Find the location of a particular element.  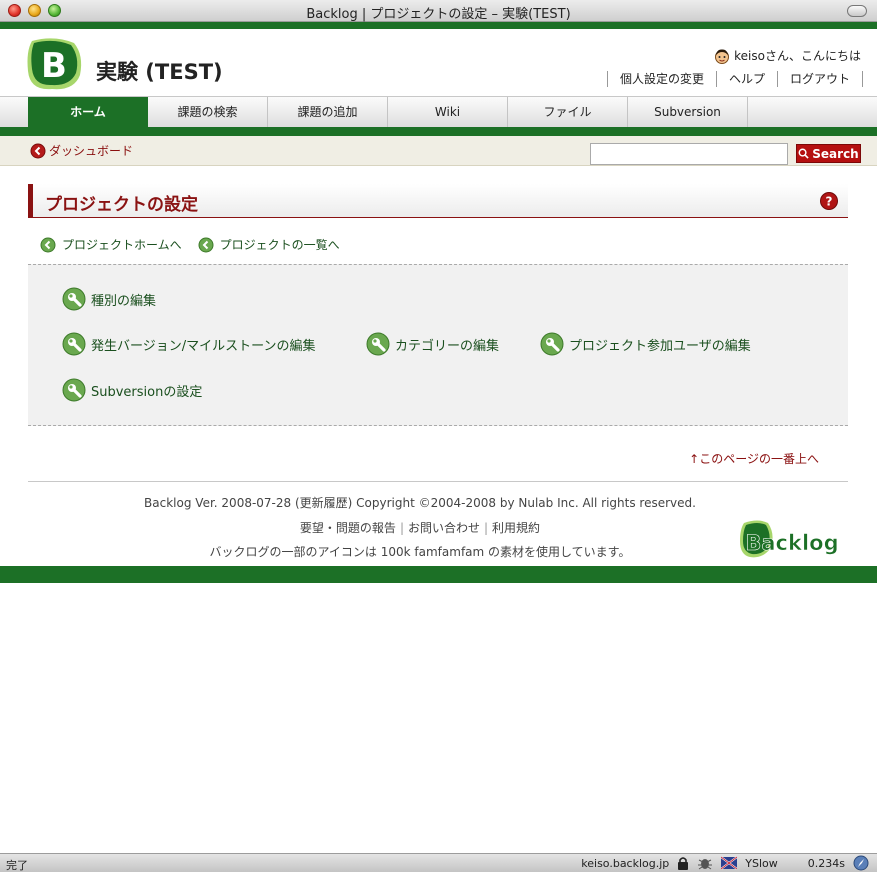

header-top-band is located at coordinates (438, 25).